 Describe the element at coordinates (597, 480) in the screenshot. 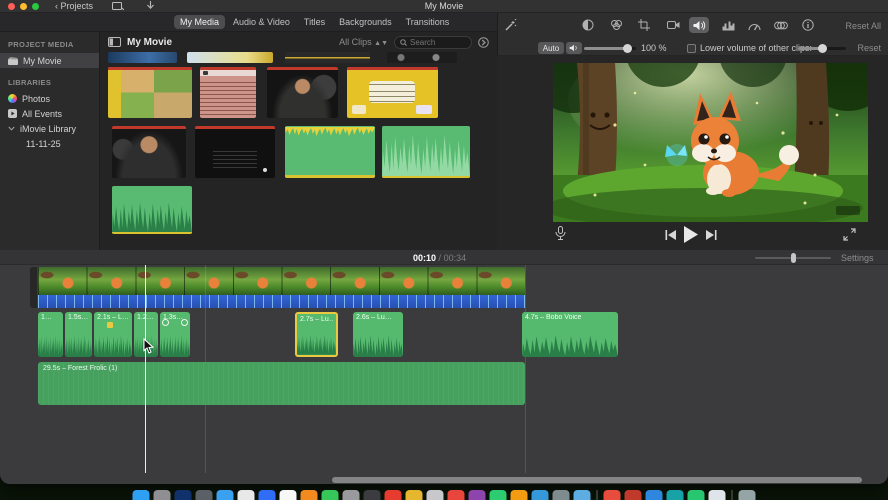

I see `timeline-scrollbar` at that location.